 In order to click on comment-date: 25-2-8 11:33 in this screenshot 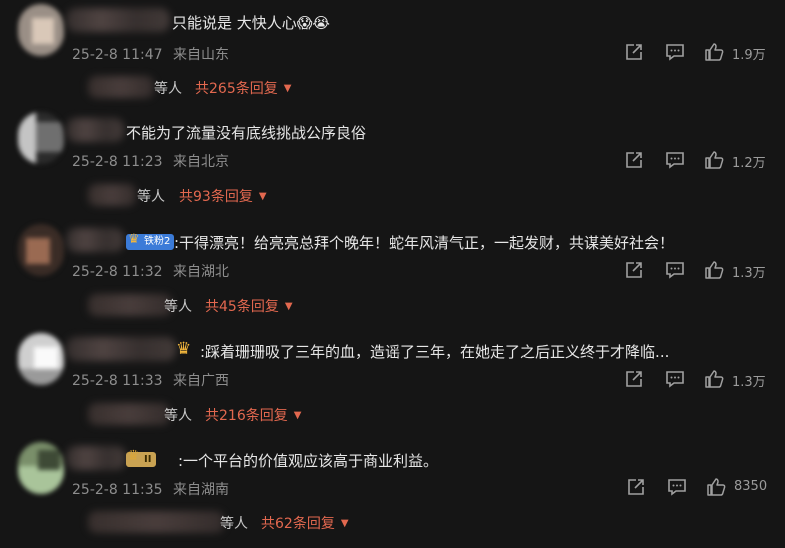, I will do `click(117, 381)`.